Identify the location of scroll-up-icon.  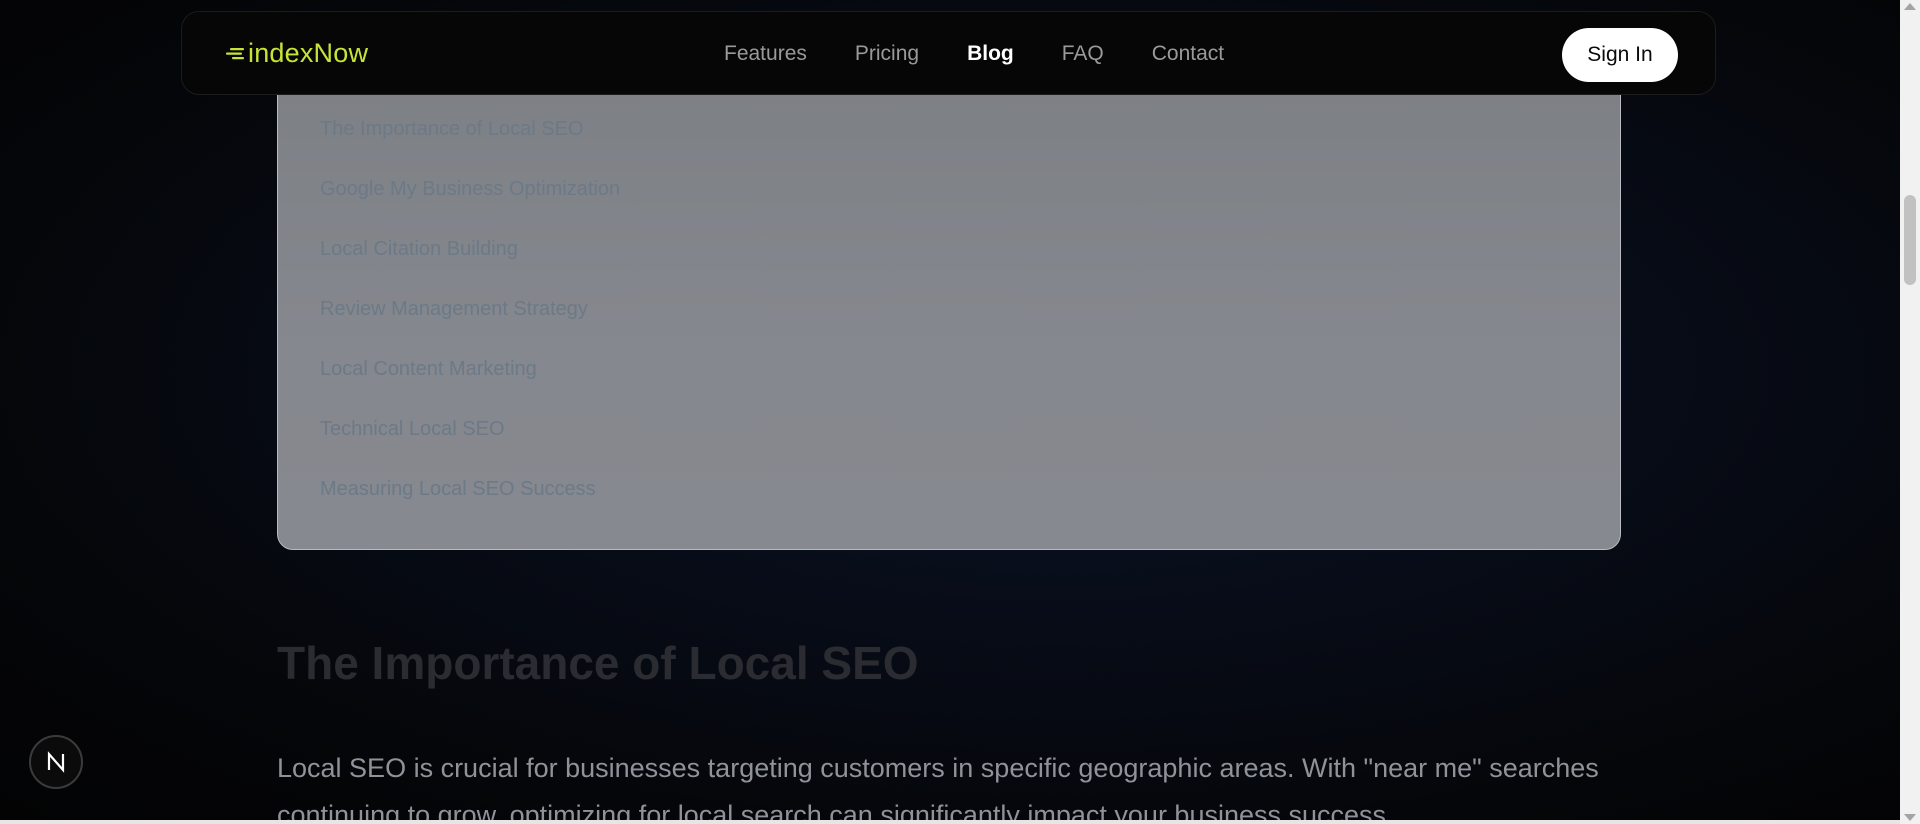
(1910, 6).